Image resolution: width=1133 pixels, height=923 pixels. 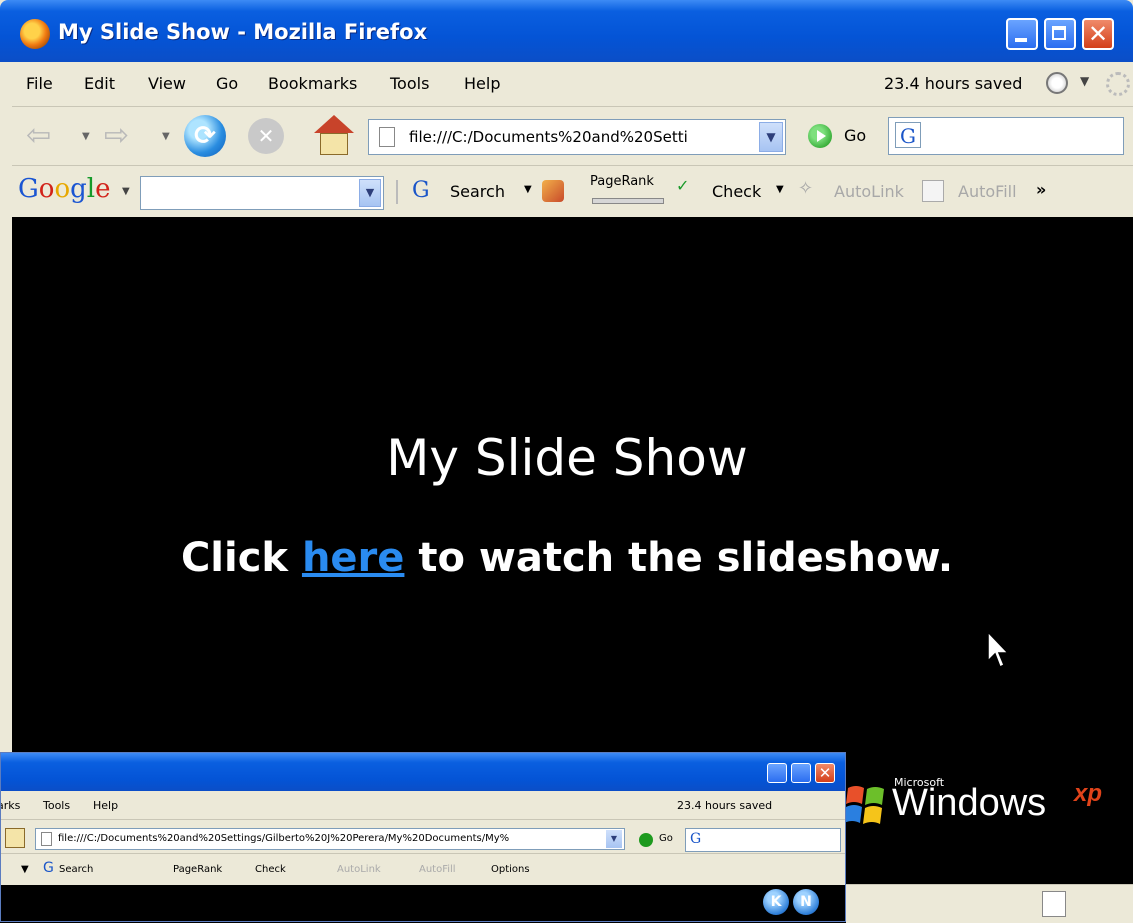 I want to click on instruction-prefix: Click, so click(x=241, y=558).